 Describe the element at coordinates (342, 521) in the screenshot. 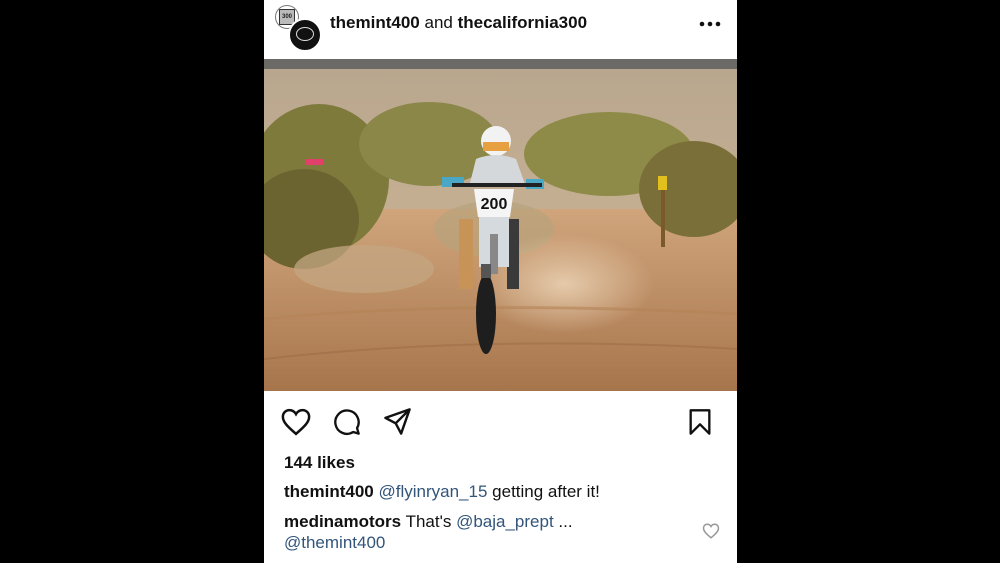

I see `comment-username: medinamotors` at that location.